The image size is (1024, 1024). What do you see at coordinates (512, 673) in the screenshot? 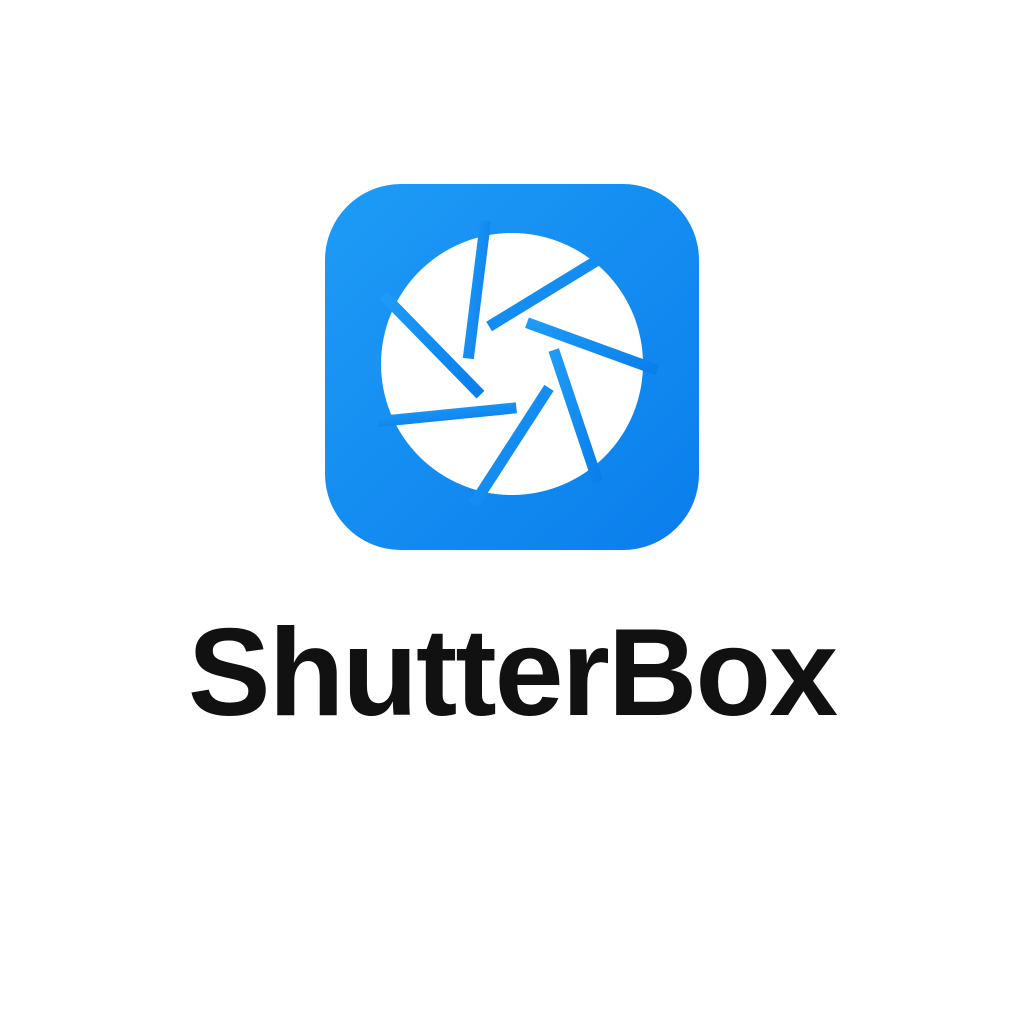
I see `brand-wordmark: ShutterBox` at bounding box center [512, 673].